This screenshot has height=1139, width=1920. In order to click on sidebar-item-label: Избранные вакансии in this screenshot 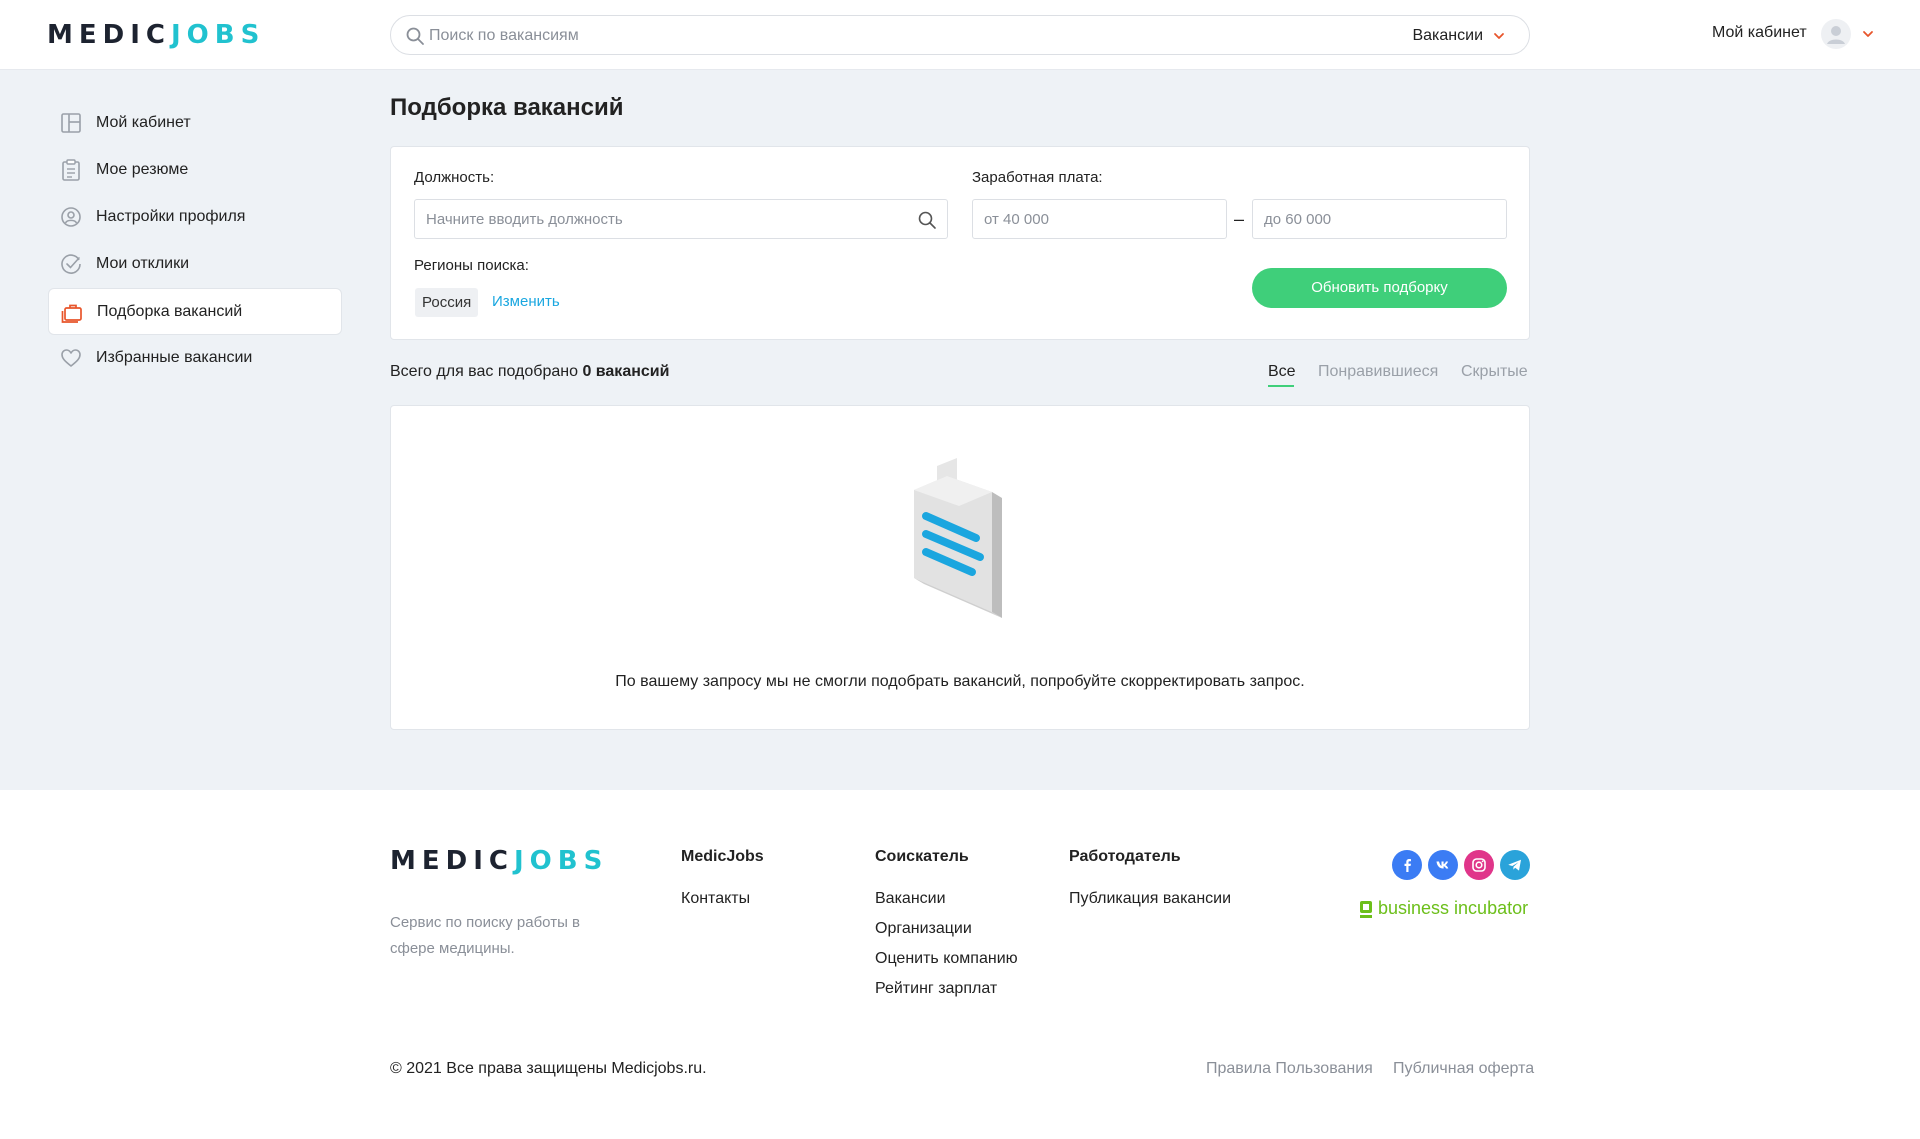, I will do `click(174, 357)`.